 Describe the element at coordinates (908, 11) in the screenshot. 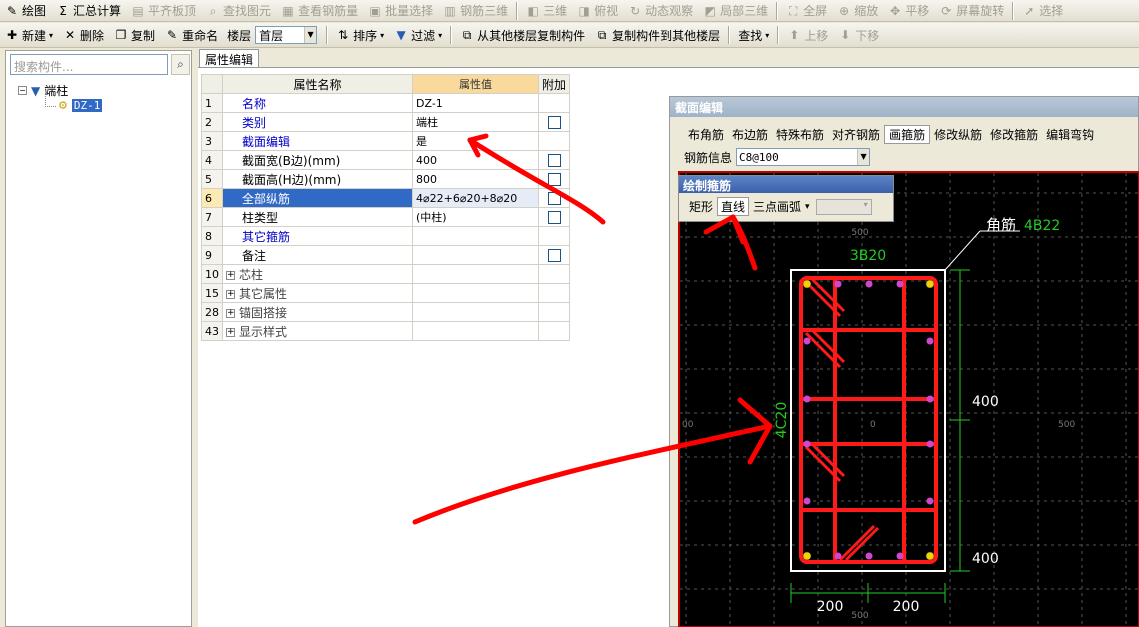

I see `toolbar-item-13: ✥ 平移` at that location.